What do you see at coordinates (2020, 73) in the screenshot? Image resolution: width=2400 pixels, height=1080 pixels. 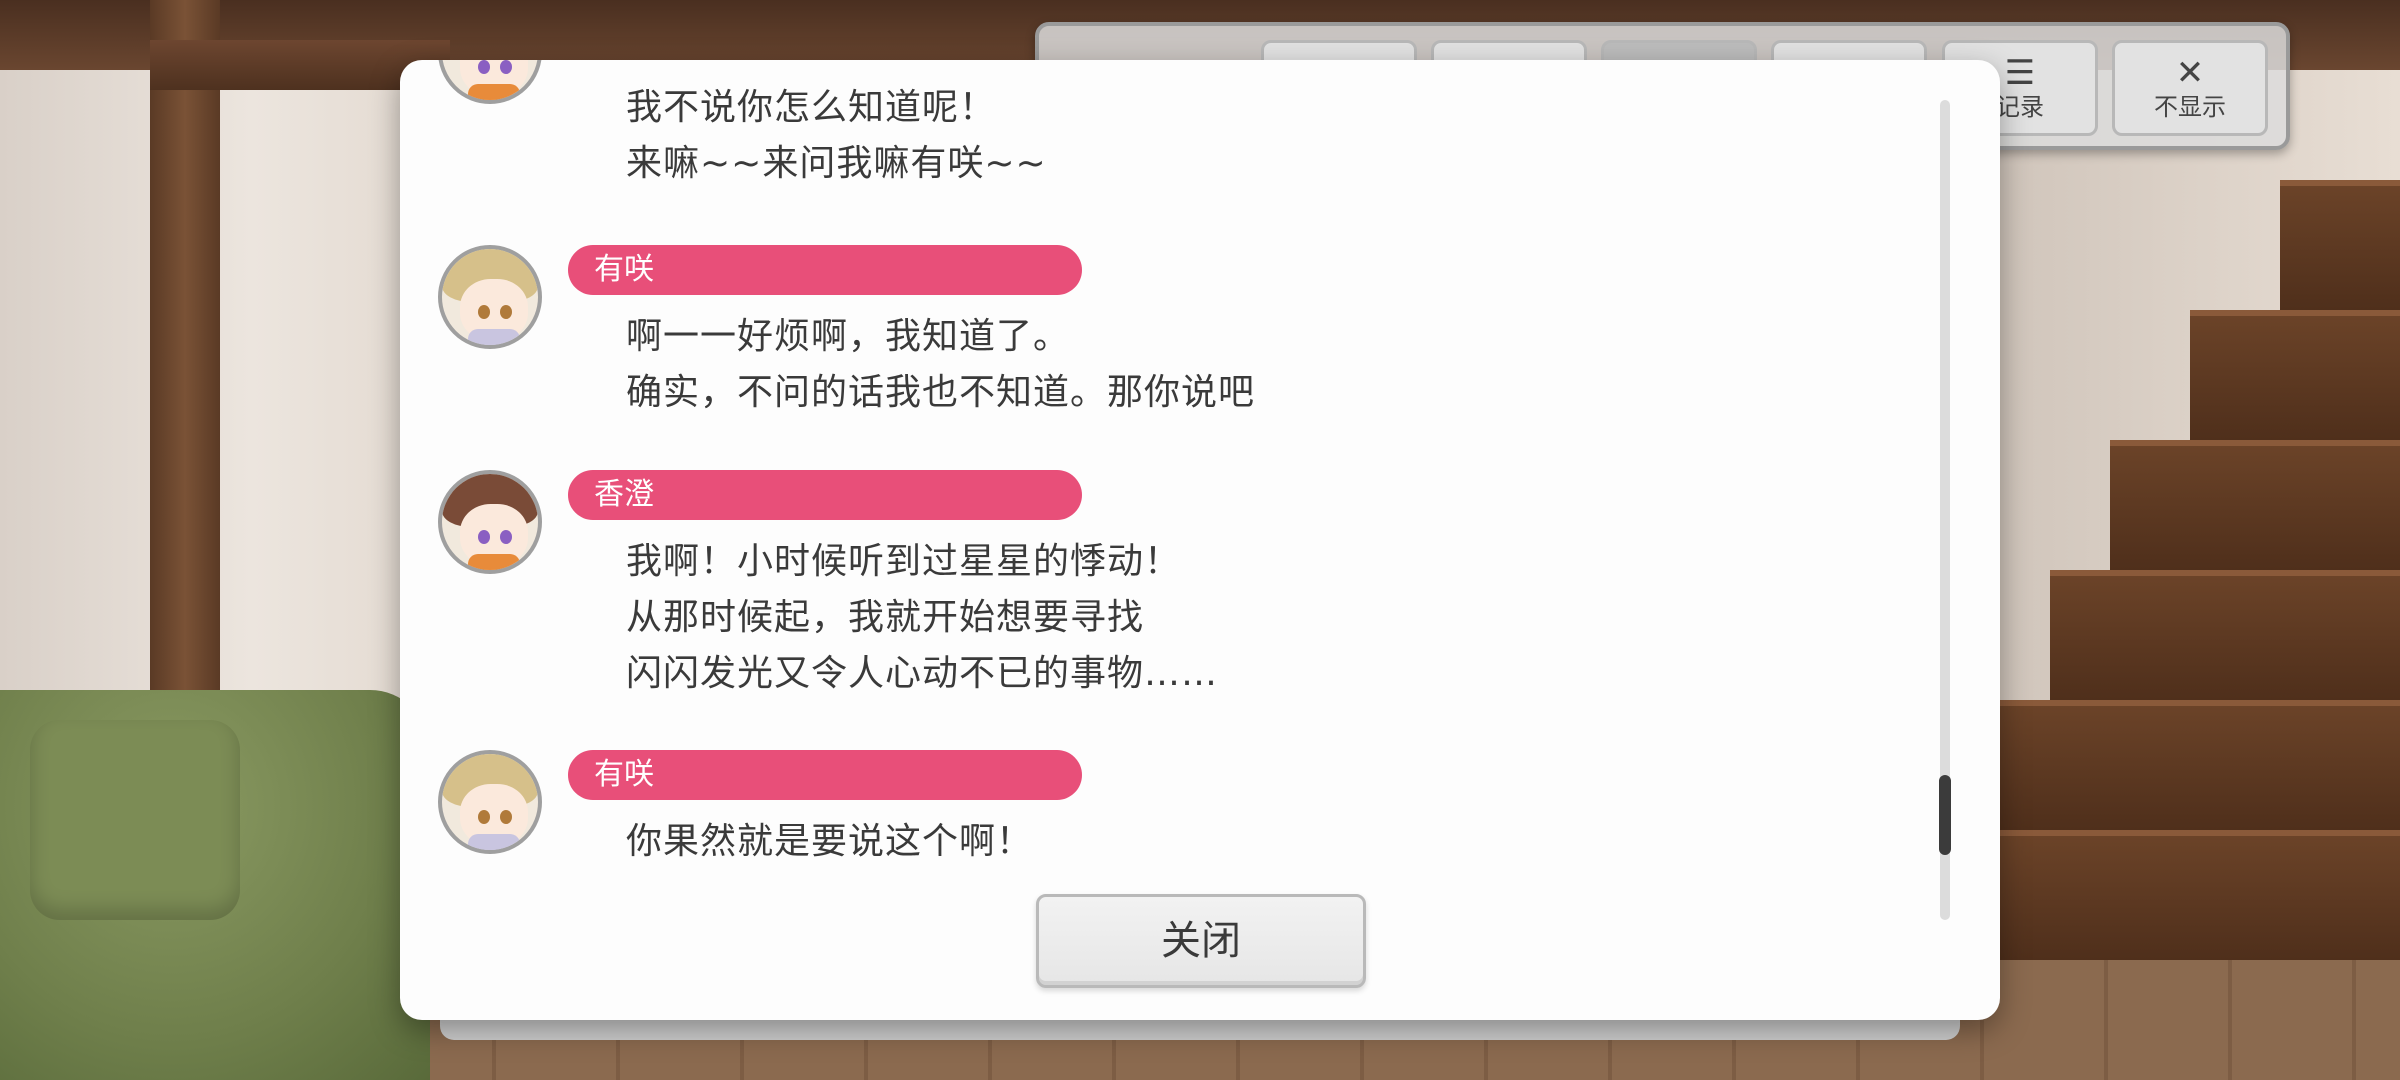 I see `log-icon: ☰` at bounding box center [2020, 73].